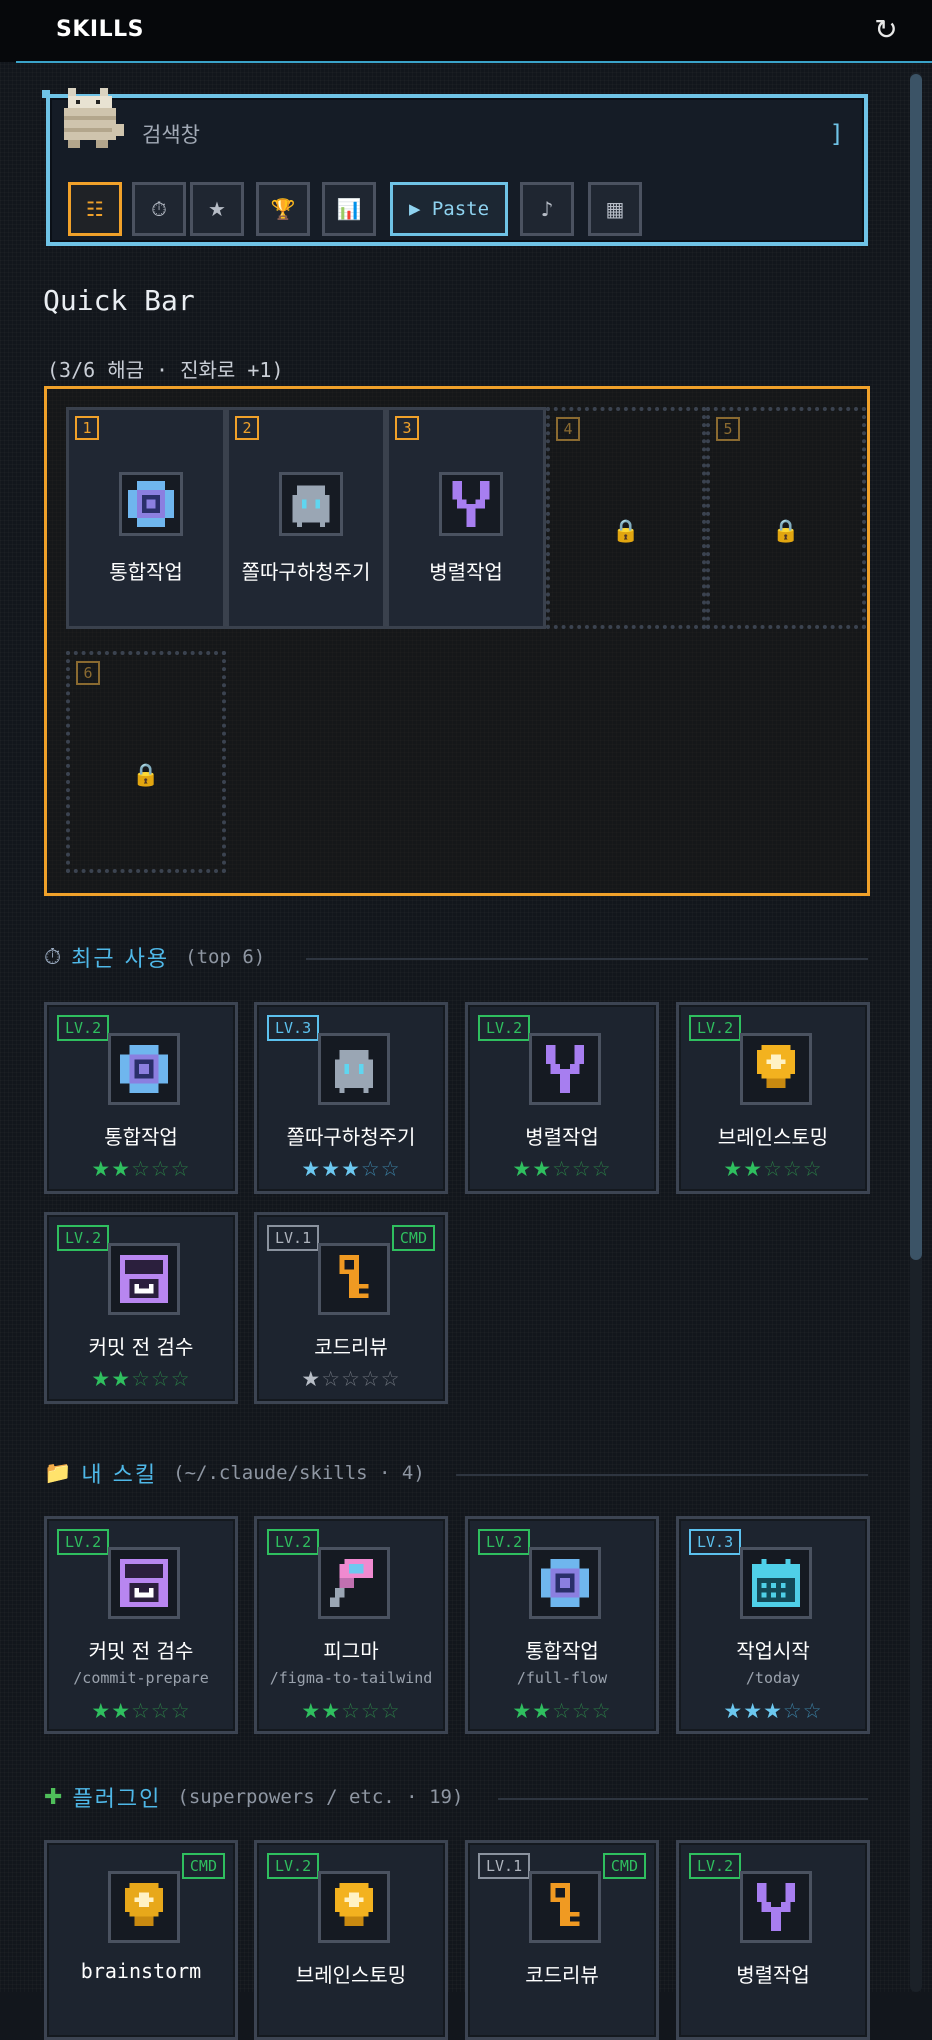 This screenshot has height=2040, width=932. Describe the element at coordinates (141, 1940) in the screenshot. I see `plugin-card: CMD brainstorm` at that location.